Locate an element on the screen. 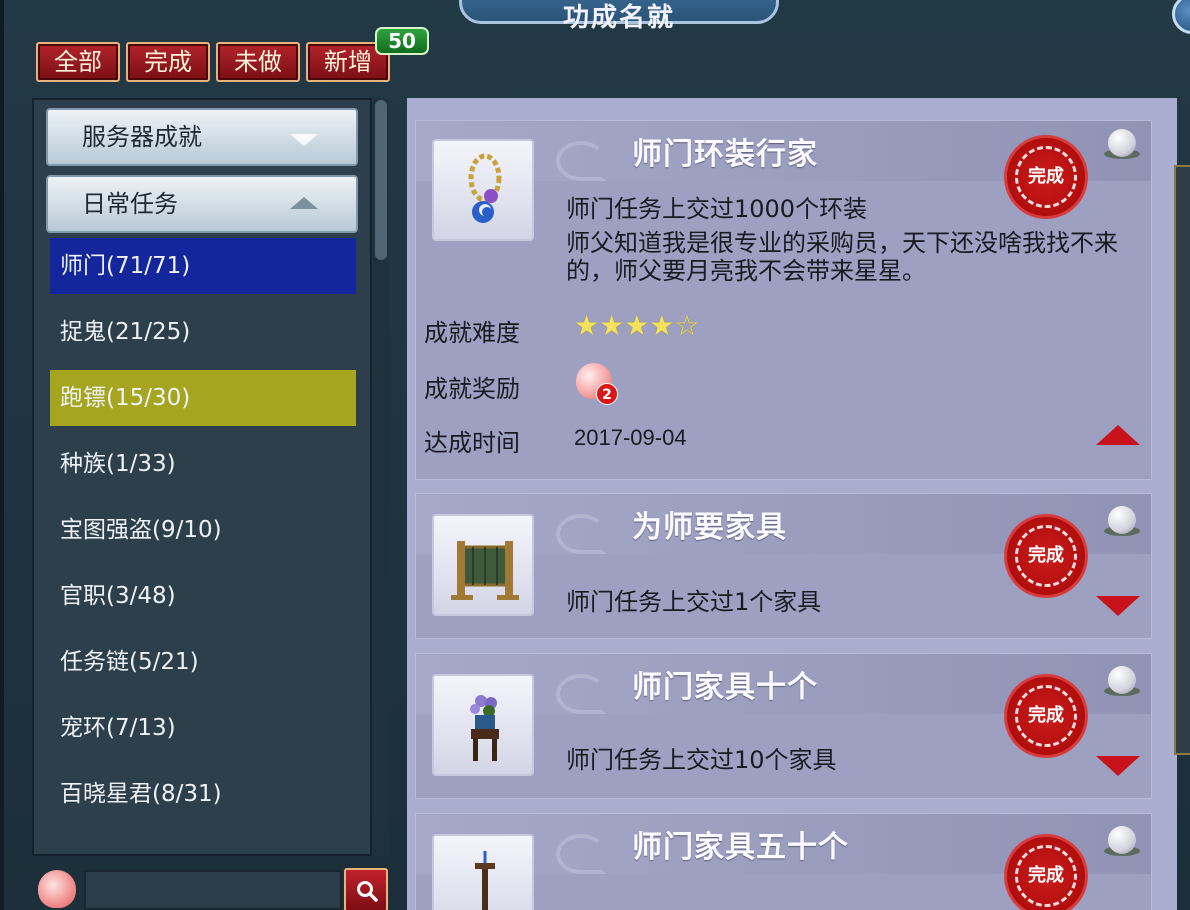  tab-completed: 完成 is located at coordinates (168, 62).